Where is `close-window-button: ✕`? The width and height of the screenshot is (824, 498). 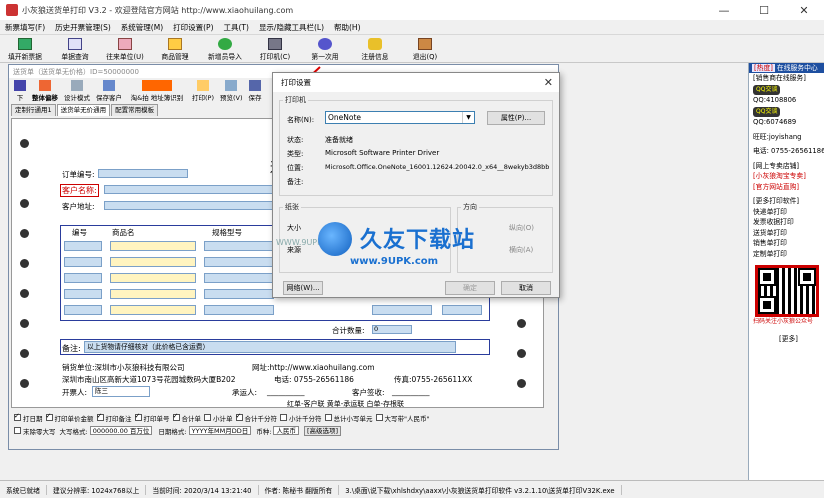 close-window-button: ✕ is located at coordinates (804, 10).